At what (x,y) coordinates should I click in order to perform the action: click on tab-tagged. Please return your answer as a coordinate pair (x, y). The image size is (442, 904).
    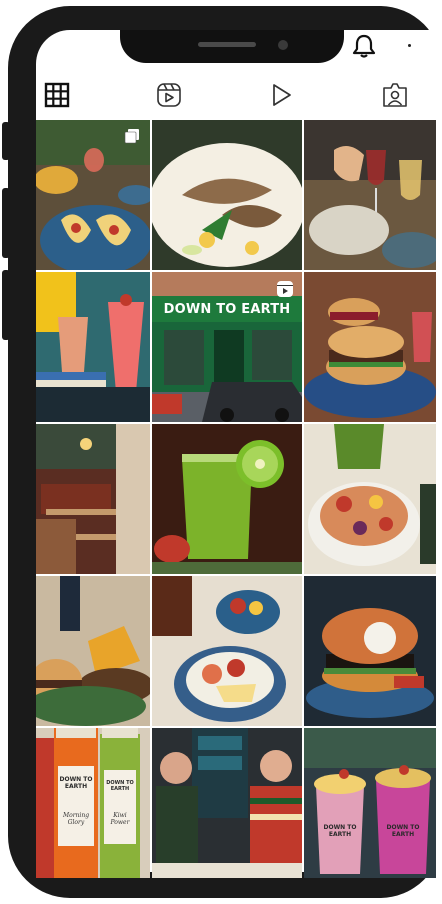
    Looking at the image, I should click on (395, 95).